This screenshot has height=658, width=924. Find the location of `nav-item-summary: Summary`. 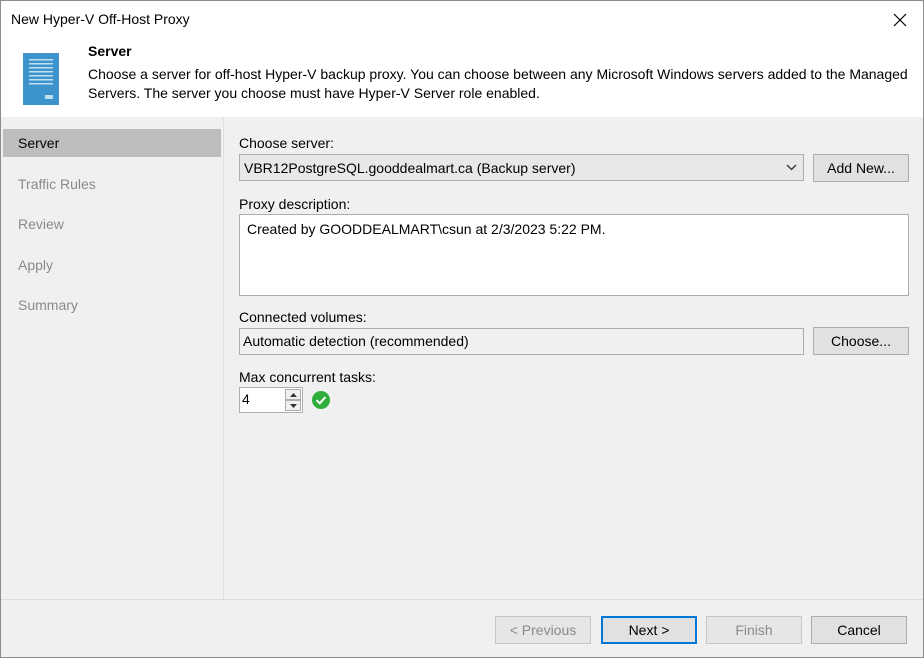

nav-item-summary: Summary is located at coordinates (112, 305).